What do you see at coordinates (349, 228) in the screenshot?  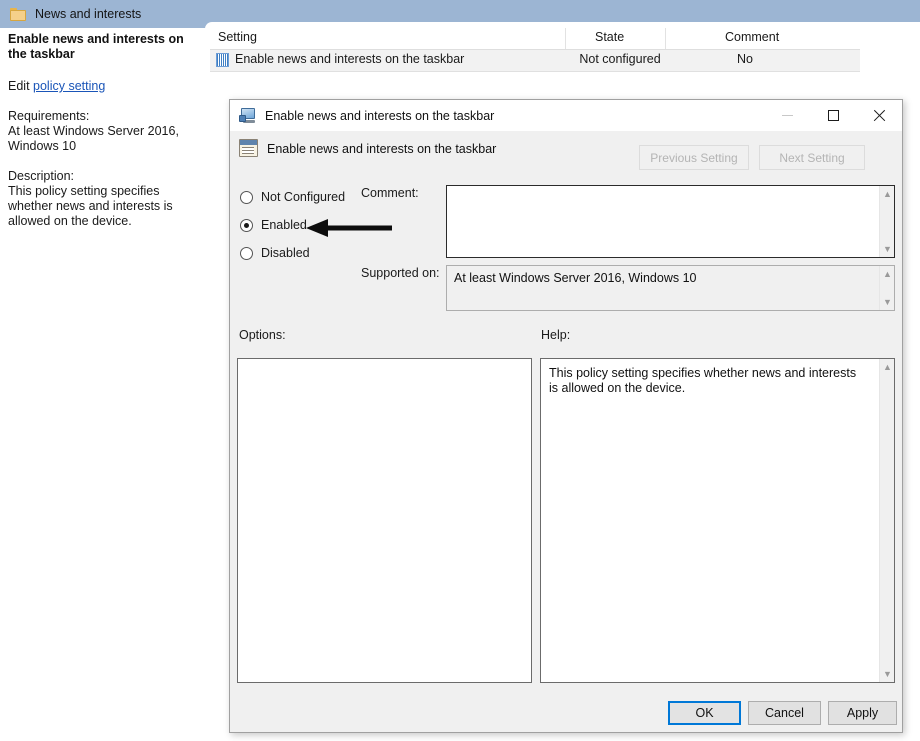 I see `annotation-arrow-icon` at bounding box center [349, 228].